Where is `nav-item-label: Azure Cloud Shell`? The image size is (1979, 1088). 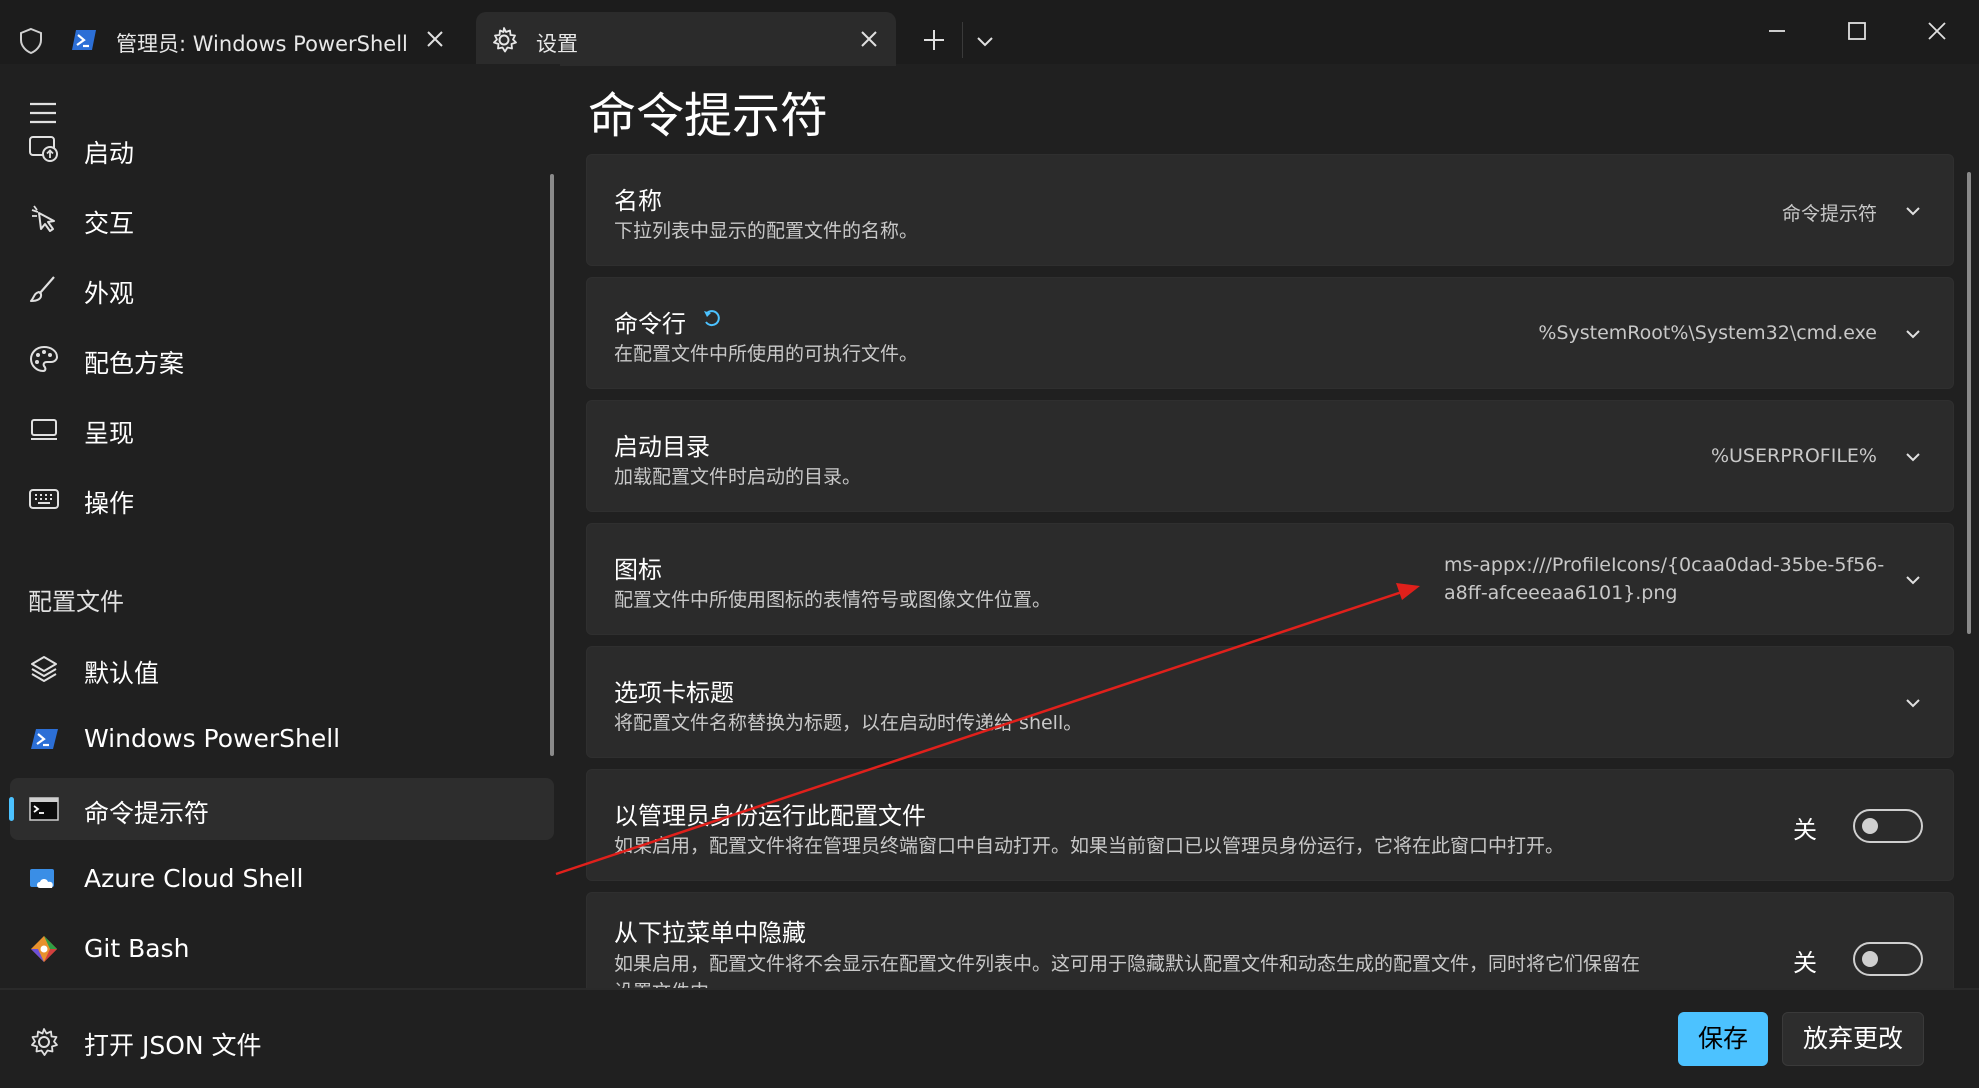
nav-item-label: Azure Cloud Shell is located at coordinates (194, 878).